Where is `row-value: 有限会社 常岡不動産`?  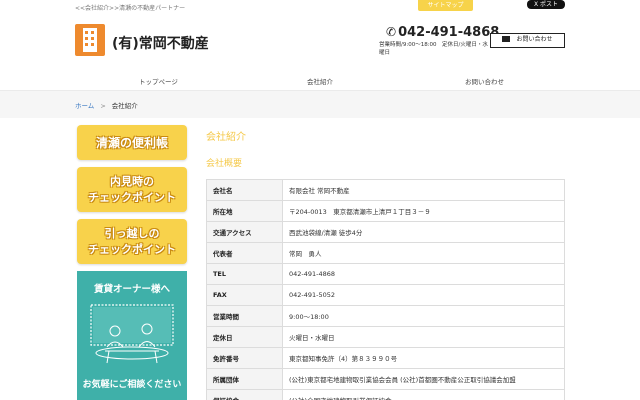
row-value: 有限会社 常岡不動産 is located at coordinates (423, 190).